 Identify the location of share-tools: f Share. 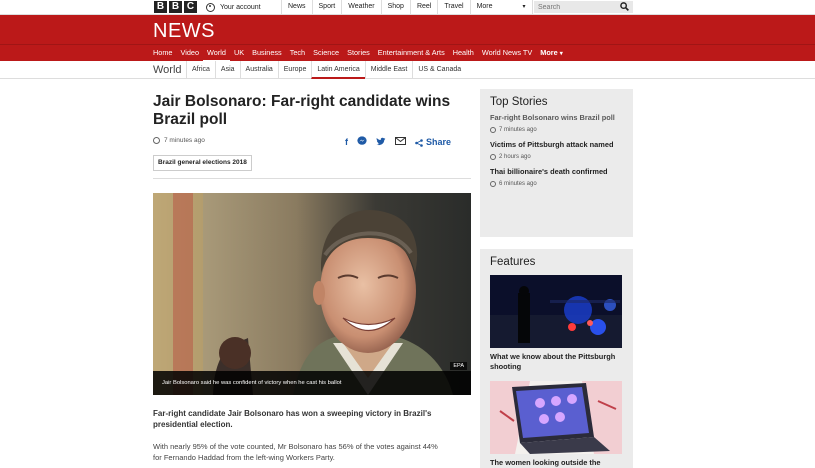
(398, 142).